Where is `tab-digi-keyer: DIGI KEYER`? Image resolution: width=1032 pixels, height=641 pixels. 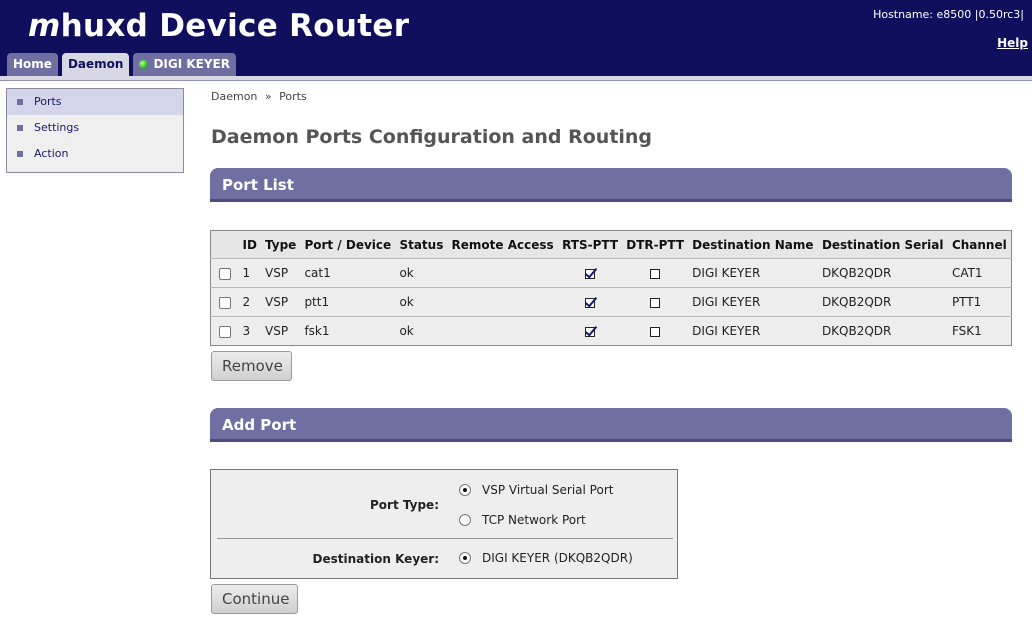
tab-digi-keyer: DIGI KEYER is located at coordinates (184, 64).